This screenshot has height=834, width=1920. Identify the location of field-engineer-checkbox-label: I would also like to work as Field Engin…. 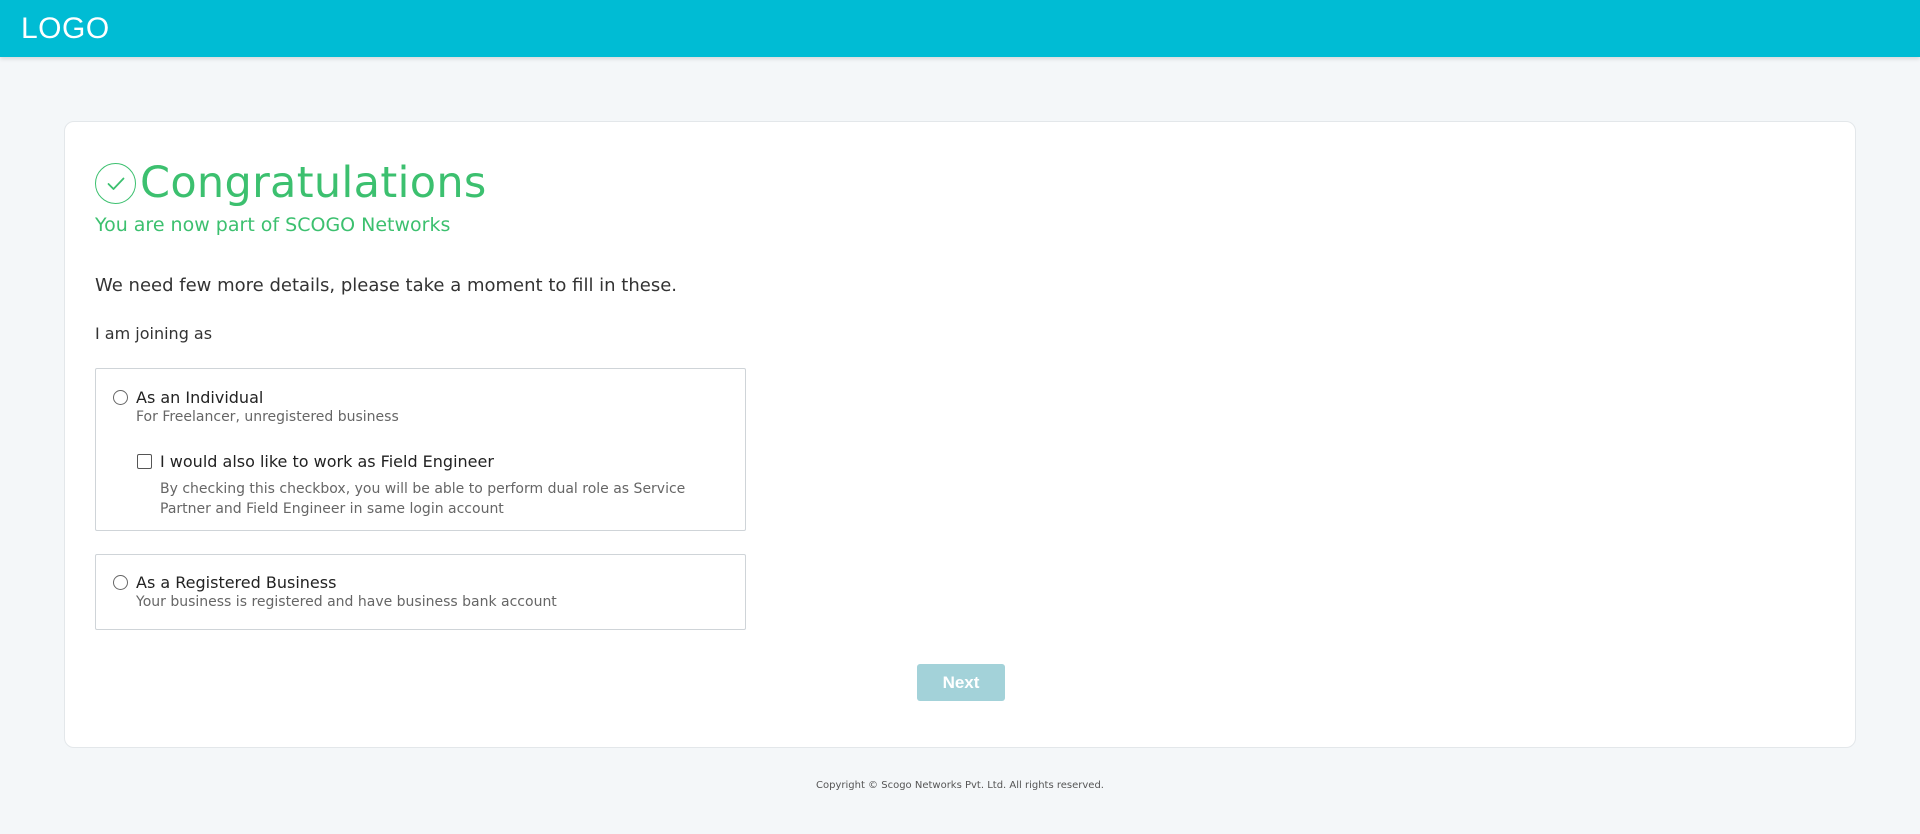
(327, 461).